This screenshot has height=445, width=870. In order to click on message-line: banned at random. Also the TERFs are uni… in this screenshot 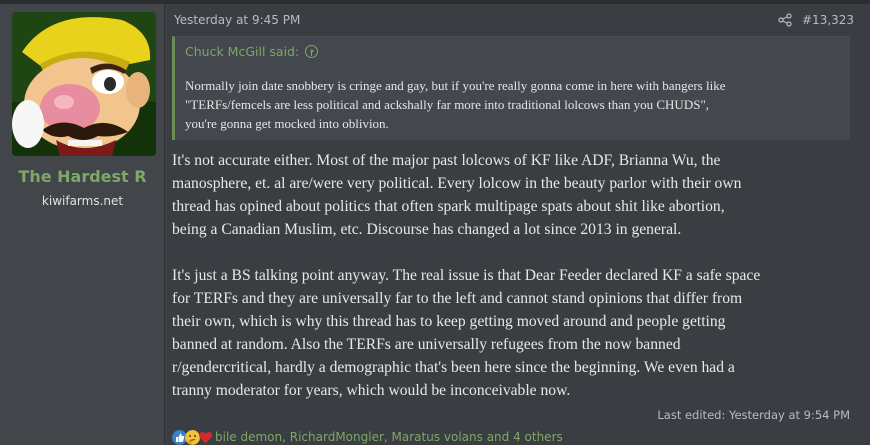, I will do `click(426, 344)`.